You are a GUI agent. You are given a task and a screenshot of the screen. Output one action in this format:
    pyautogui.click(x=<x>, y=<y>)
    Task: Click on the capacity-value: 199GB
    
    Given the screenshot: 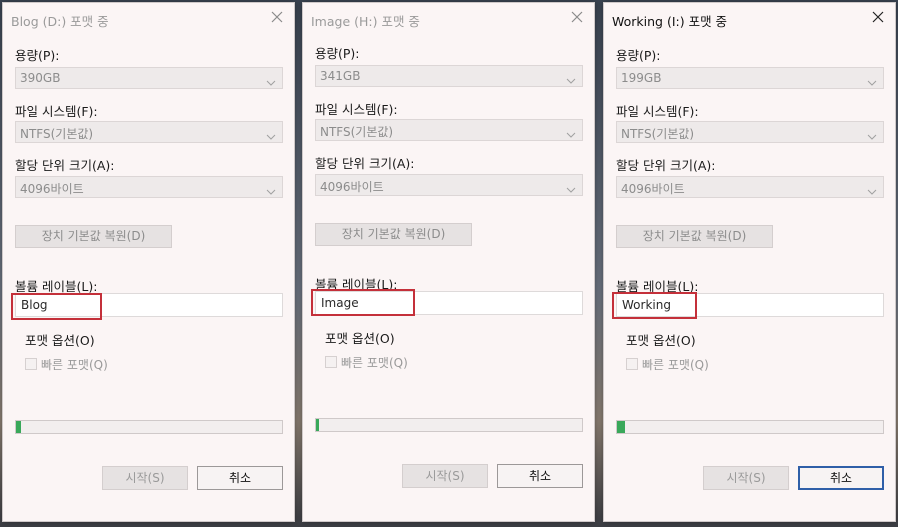 What is the action you would take?
    pyautogui.click(x=641, y=78)
    